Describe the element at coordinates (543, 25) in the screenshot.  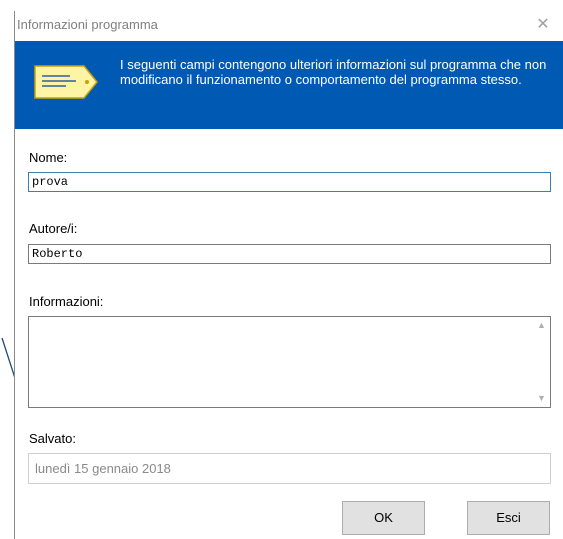
I see `close-icon: ✕` at that location.